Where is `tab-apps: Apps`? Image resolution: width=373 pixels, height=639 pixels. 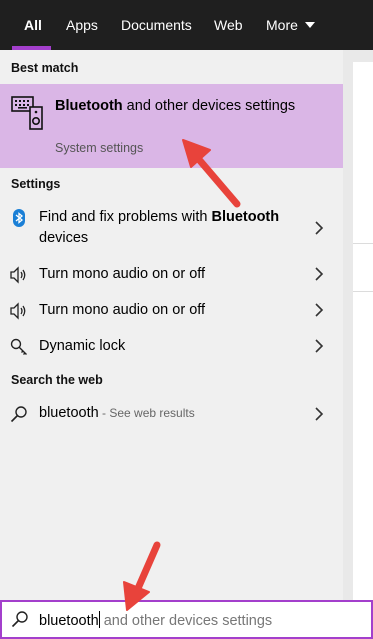 tab-apps: Apps is located at coordinates (82, 25).